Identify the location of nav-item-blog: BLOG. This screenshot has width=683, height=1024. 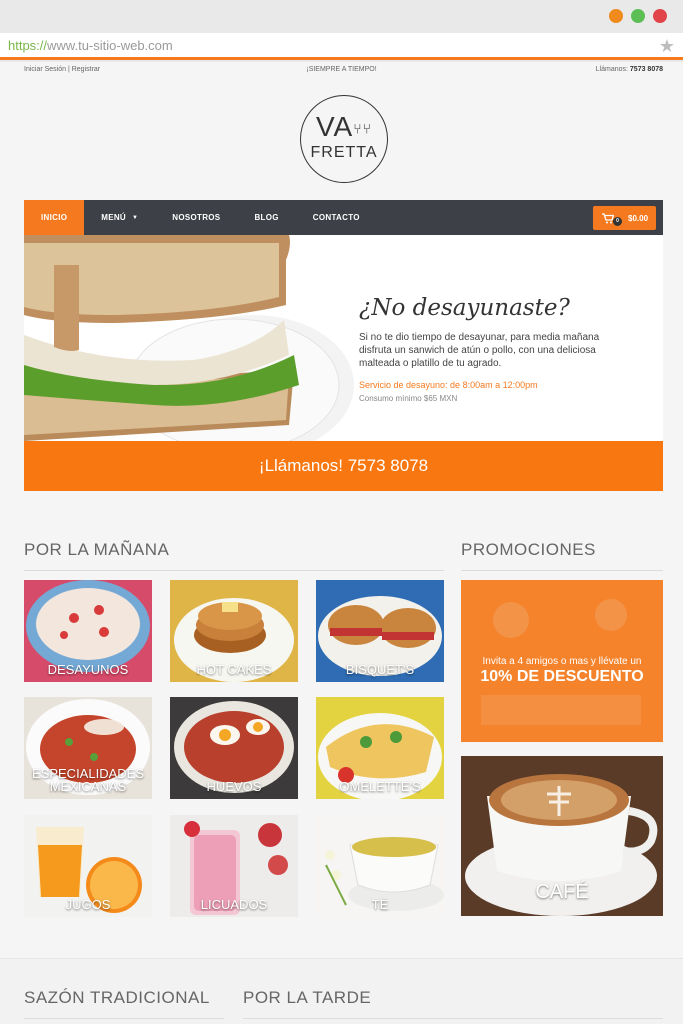
(266, 217).